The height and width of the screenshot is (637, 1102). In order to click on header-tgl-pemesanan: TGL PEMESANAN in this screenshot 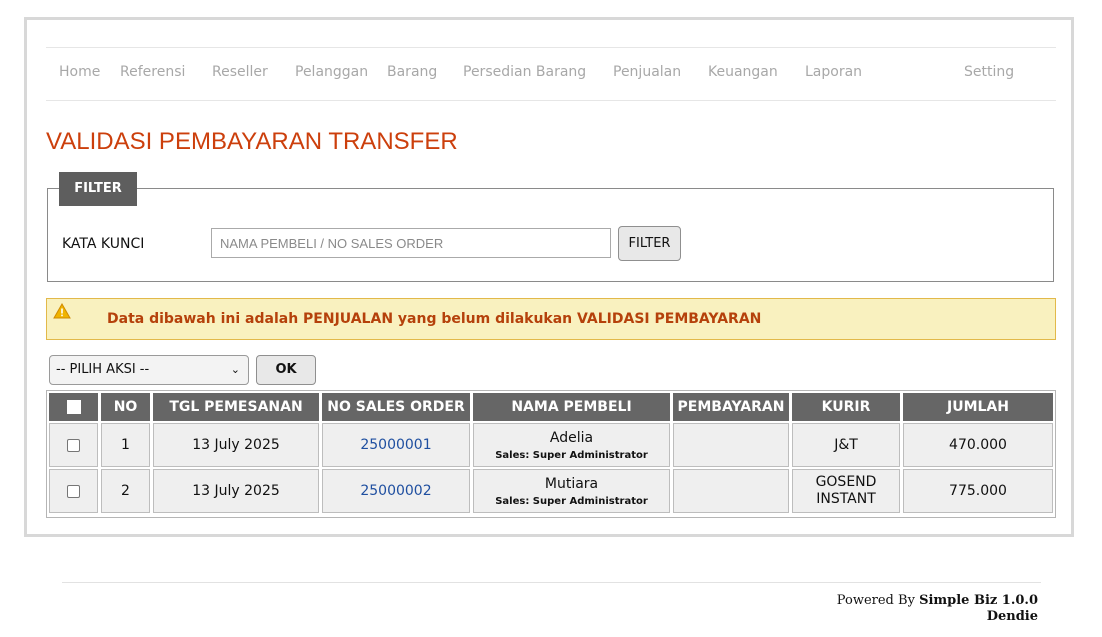, I will do `click(236, 407)`.